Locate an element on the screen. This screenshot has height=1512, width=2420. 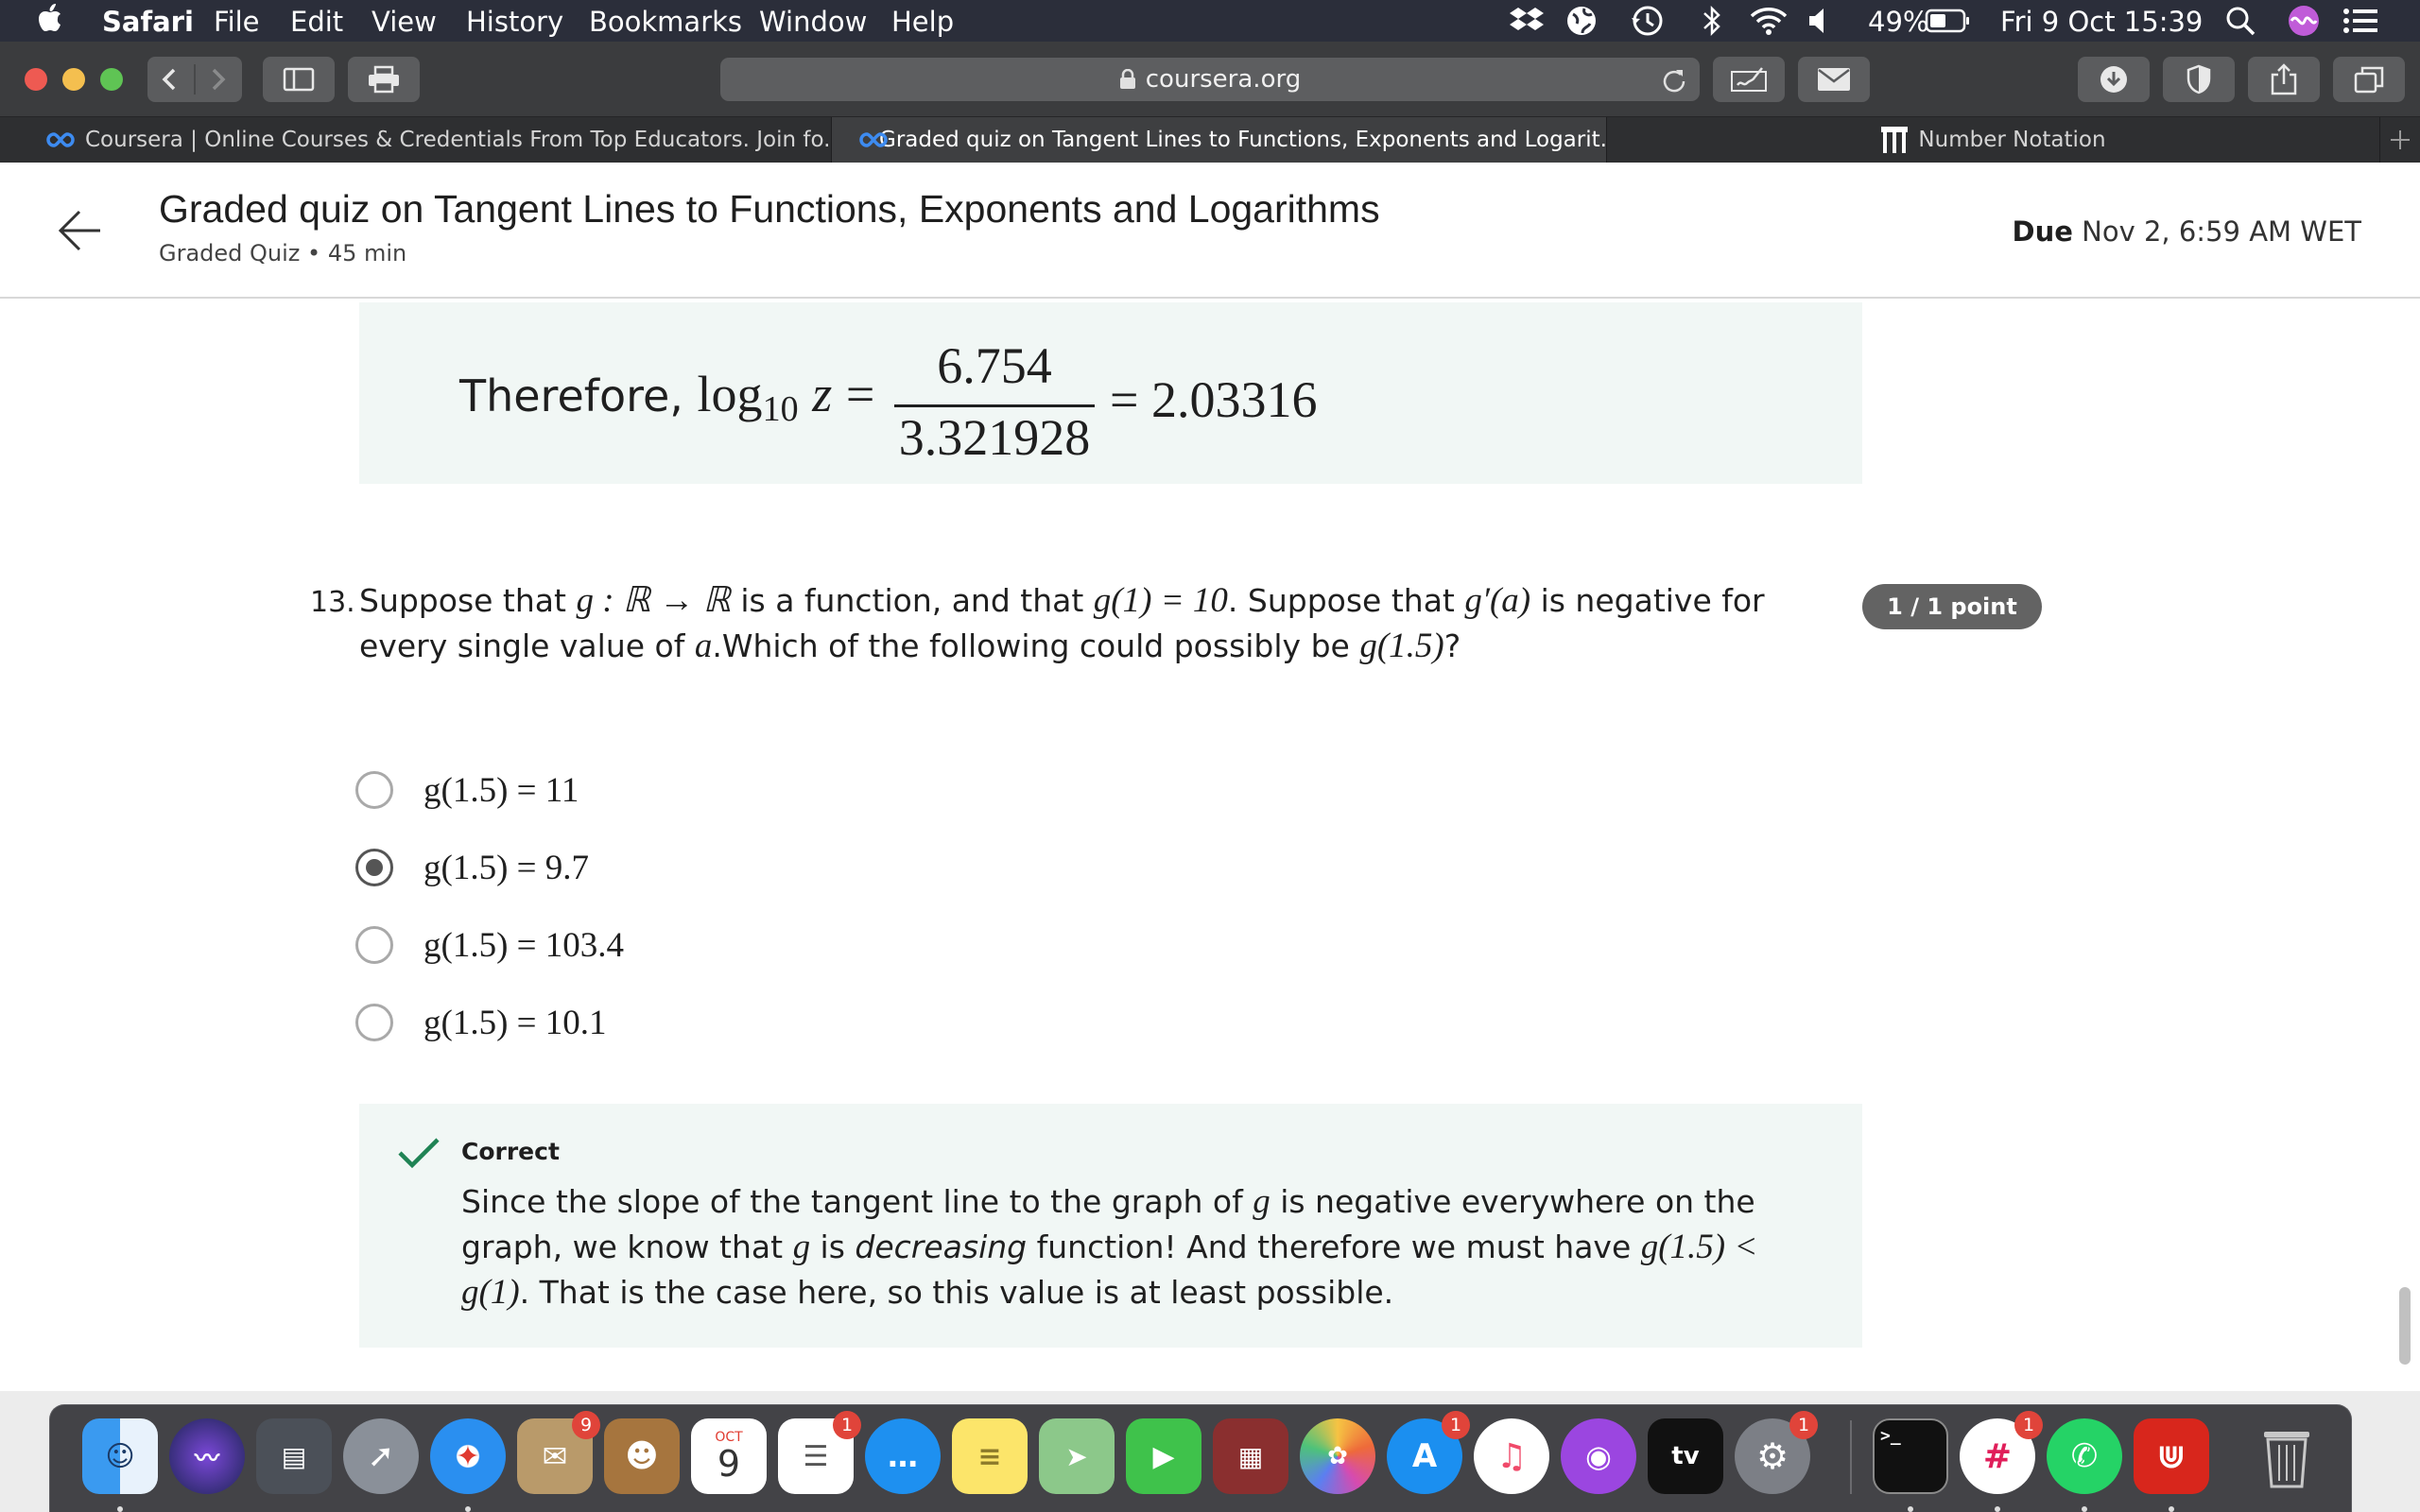
music-icon: ♫ is located at coordinates (1511, 1456).